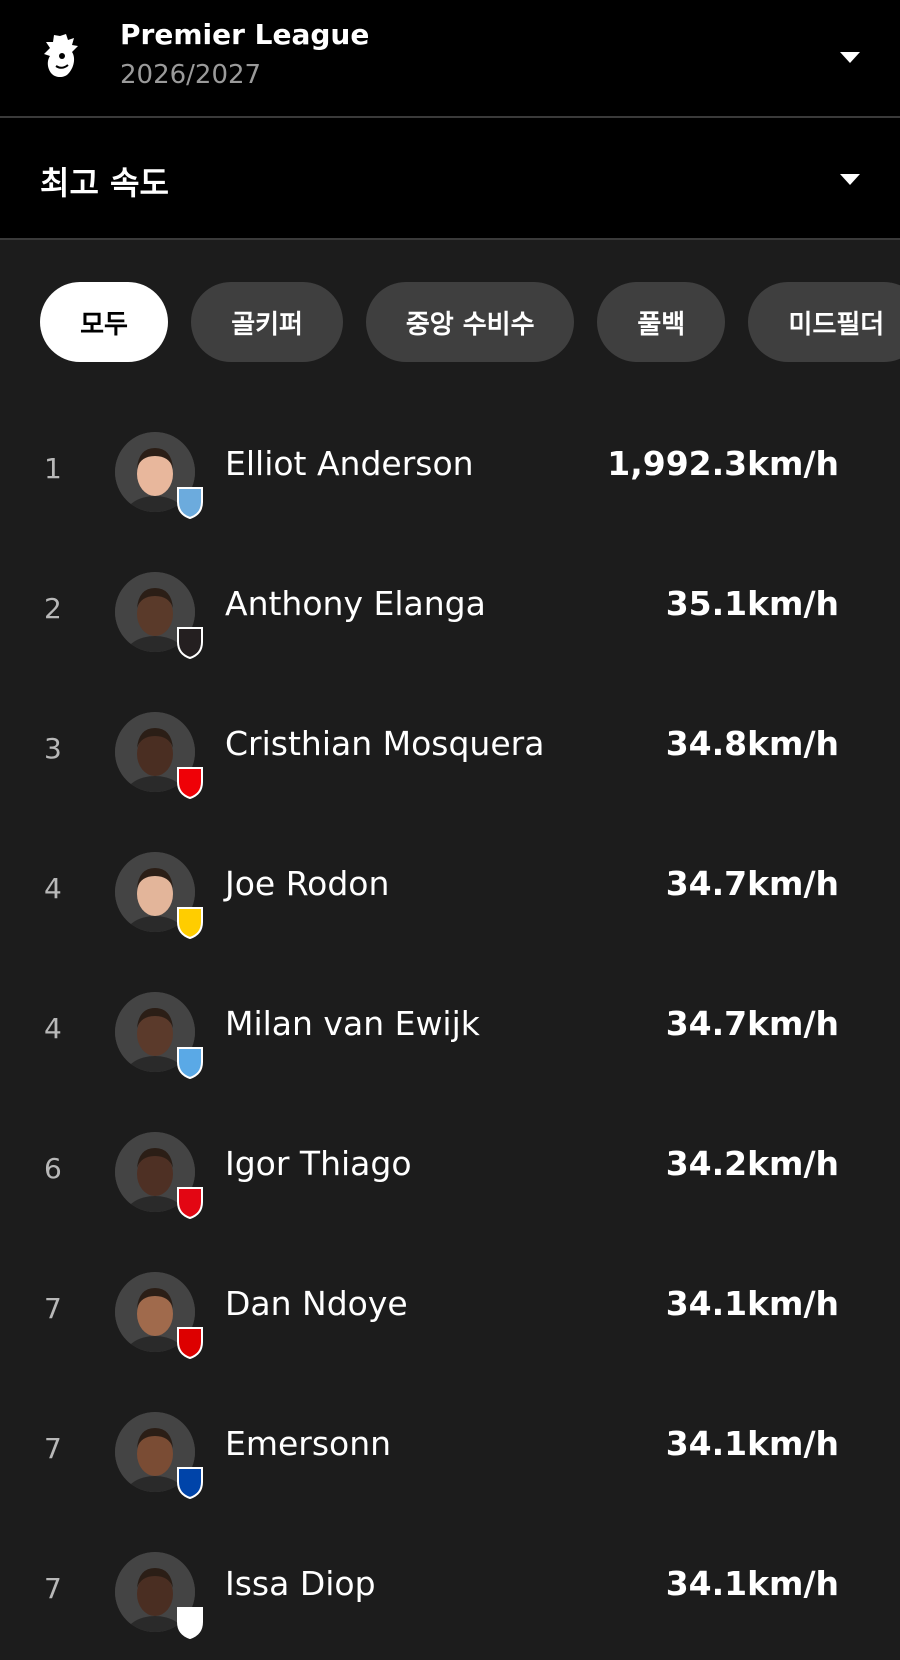 Image resolution: width=900 pixels, height=1660 pixels. Describe the element at coordinates (355, 603) in the screenshot. I see `player-name: Anthony Elanga` at that location.